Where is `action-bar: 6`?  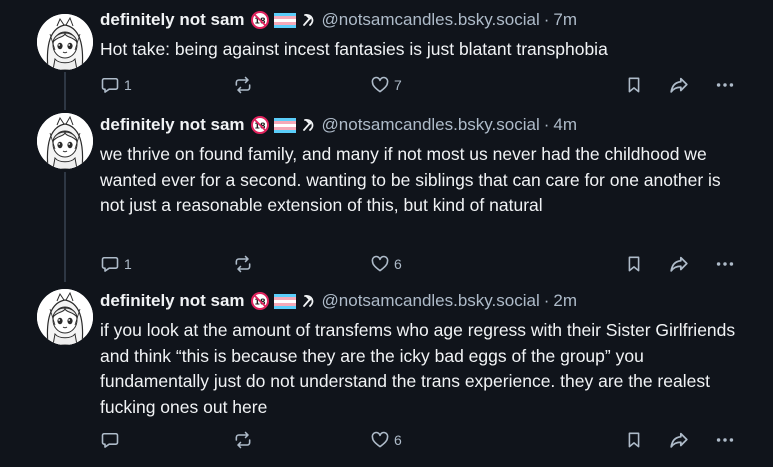
action-bar: 6 is located at coordinates (420, 440).